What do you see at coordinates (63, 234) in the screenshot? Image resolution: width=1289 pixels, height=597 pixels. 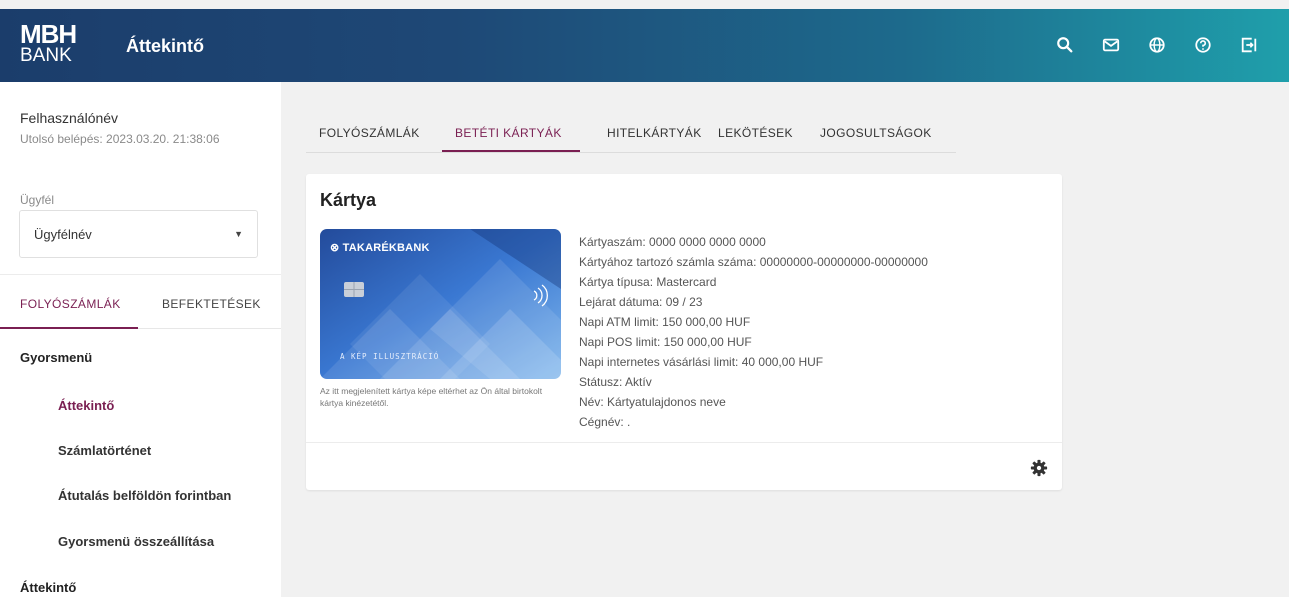 I see `client-select-value: Ügyfélnév` at bounding box center [63, 234].